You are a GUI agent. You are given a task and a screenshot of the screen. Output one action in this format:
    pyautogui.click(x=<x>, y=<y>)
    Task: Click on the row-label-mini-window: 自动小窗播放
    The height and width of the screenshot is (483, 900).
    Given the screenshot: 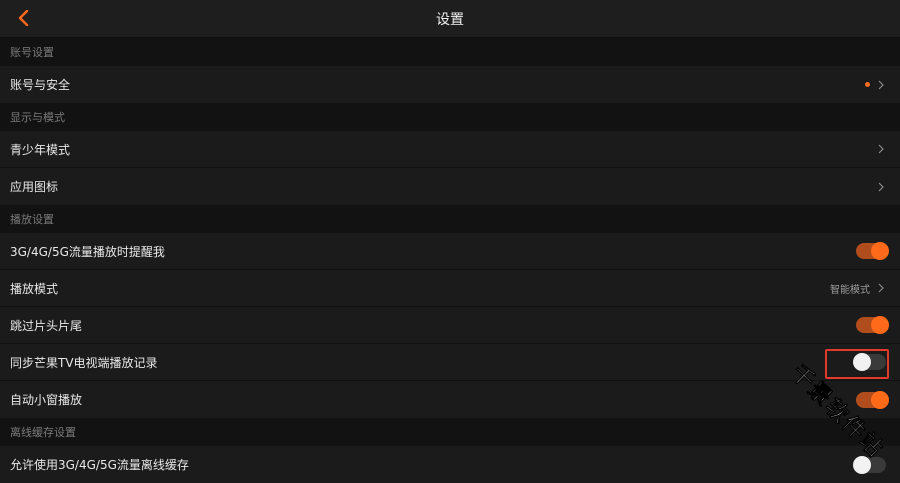 What is the action you would take?
    pyautogui.click(x=46, y=400)
    